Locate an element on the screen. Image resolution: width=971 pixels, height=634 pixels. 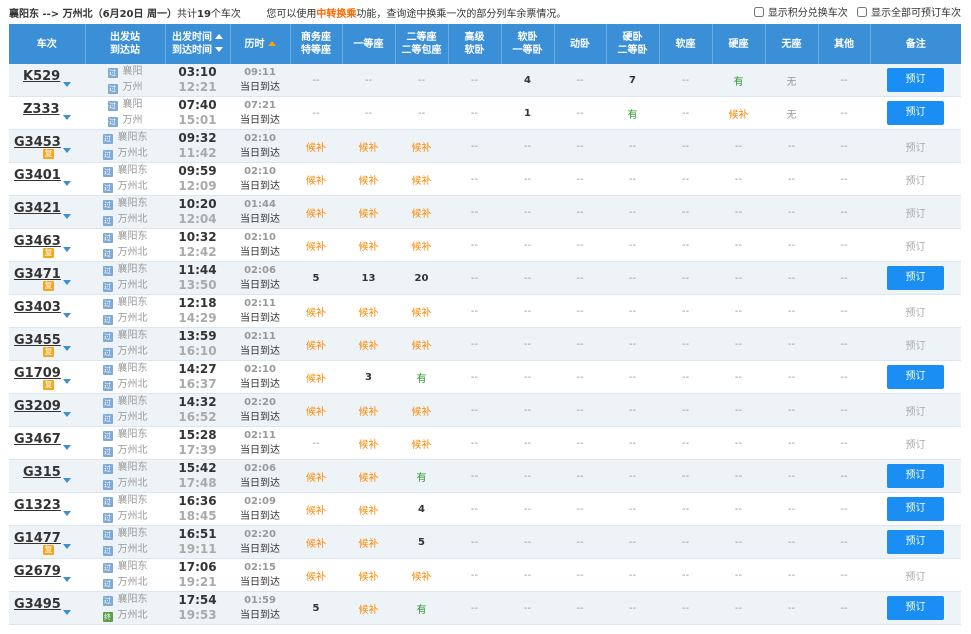
seat-availability: 20 is located at coordinates (421, 278).